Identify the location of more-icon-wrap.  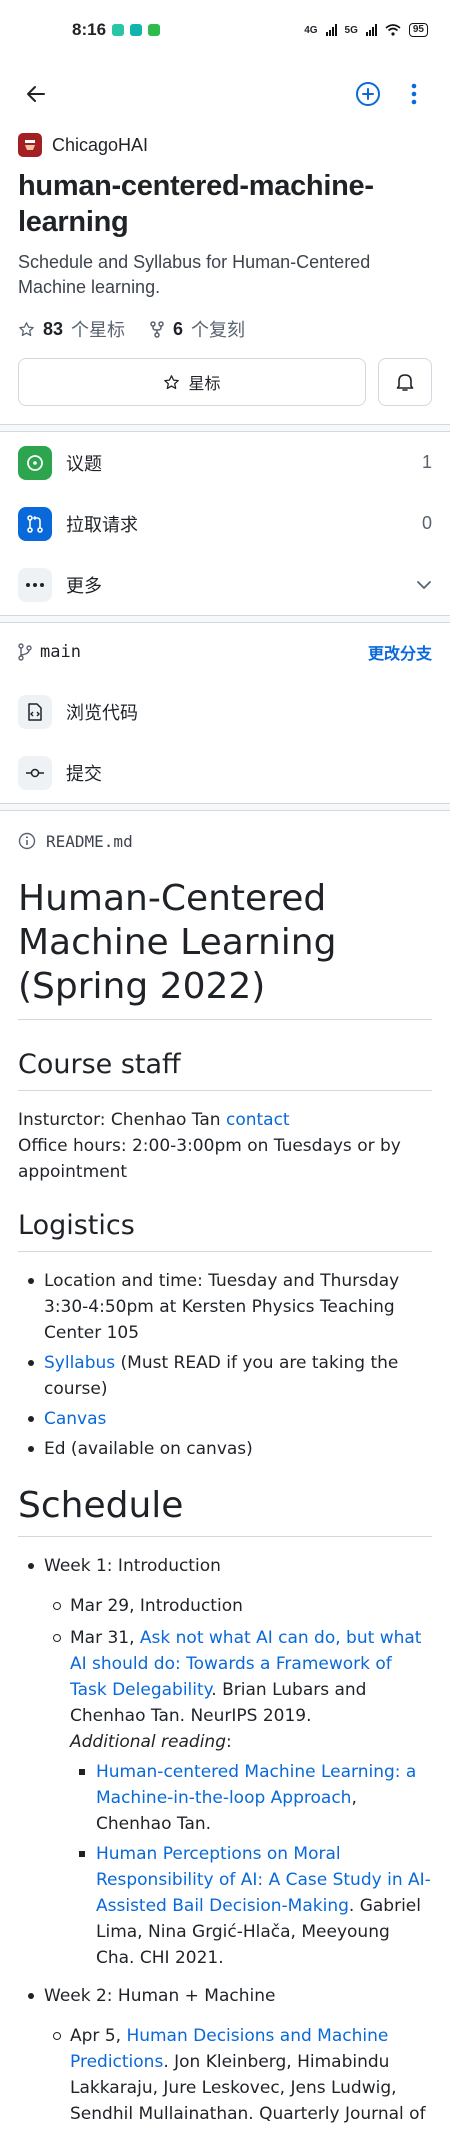
(35, 584).